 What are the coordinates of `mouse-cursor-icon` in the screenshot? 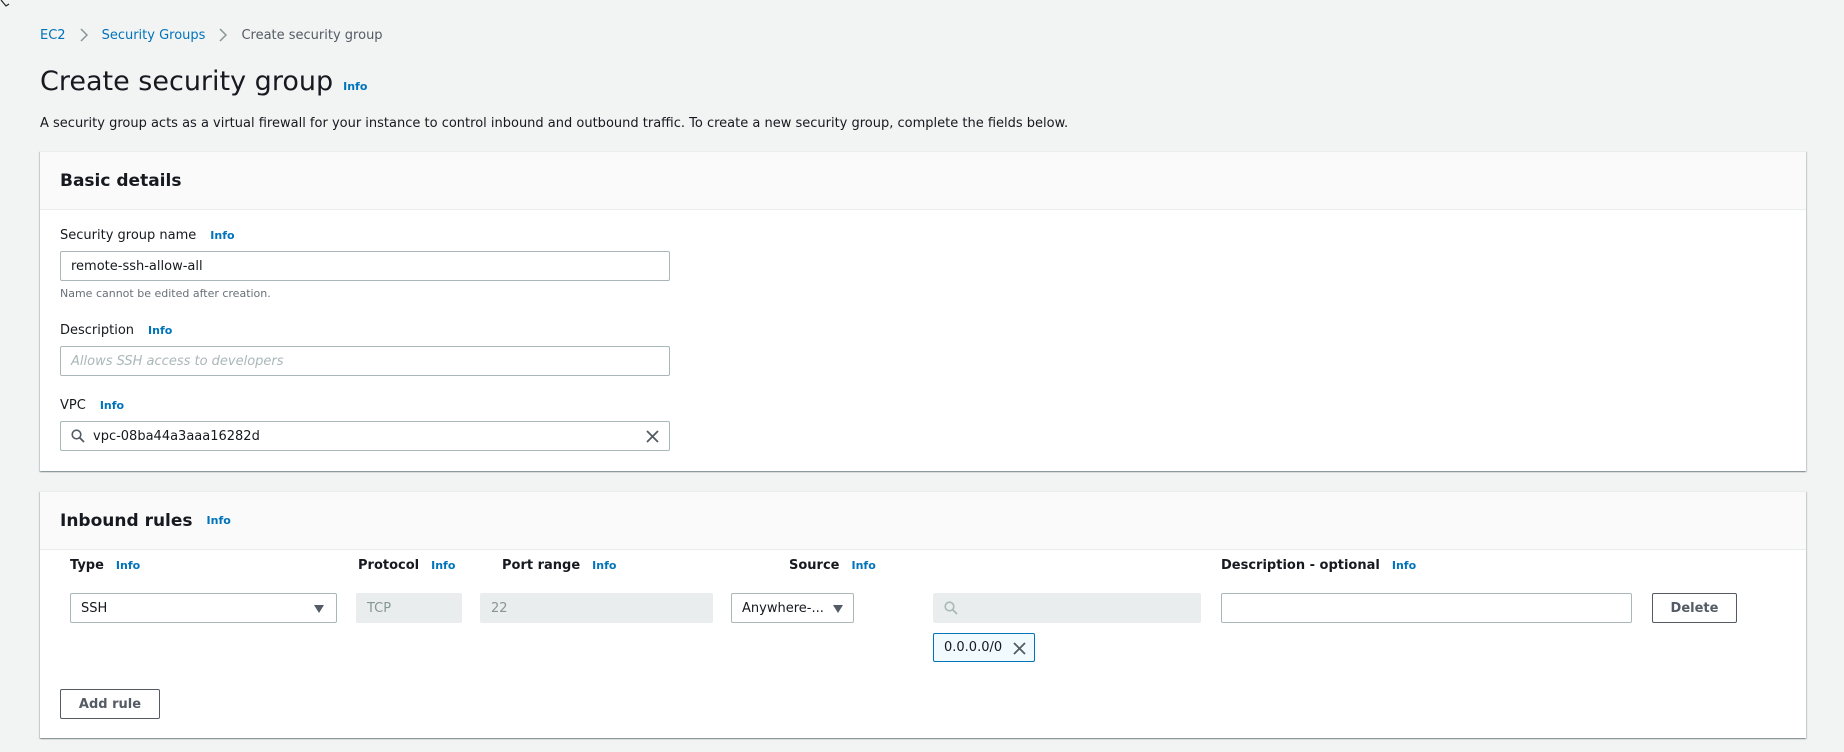 It's located at (5, 3).